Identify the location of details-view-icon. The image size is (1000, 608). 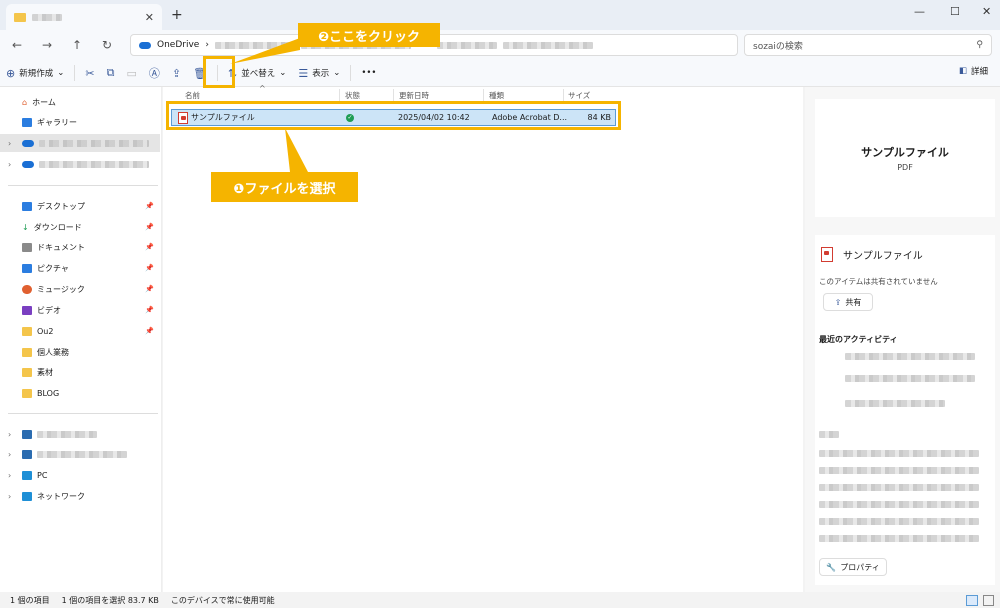
(972, 600).